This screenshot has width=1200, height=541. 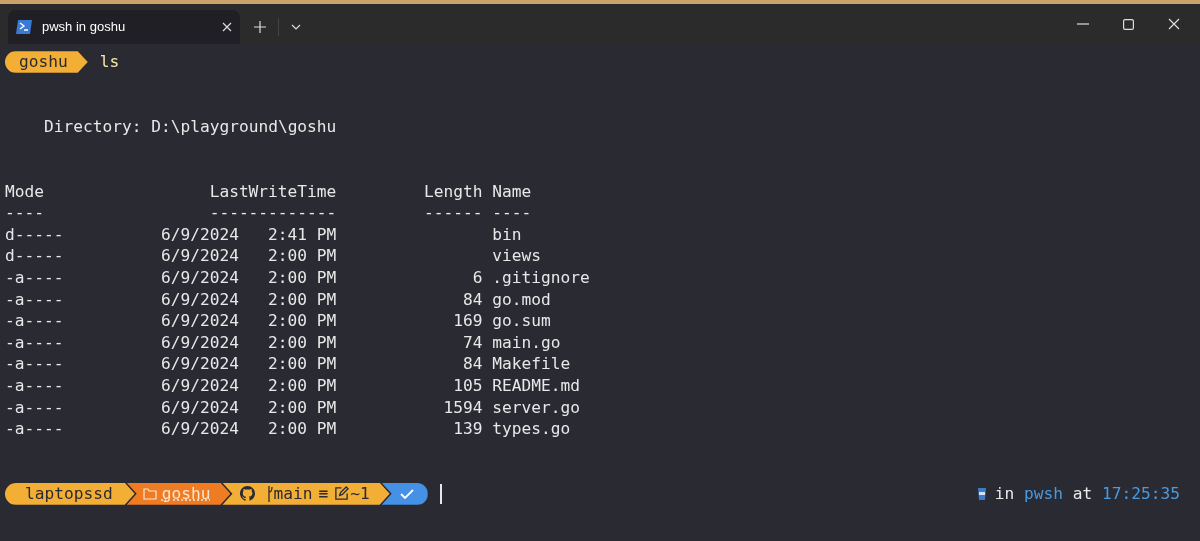 What do you see at coordinates (468, 321) in the screenshot?
I see `length-cell: 169` at bounding box center [468, 321].